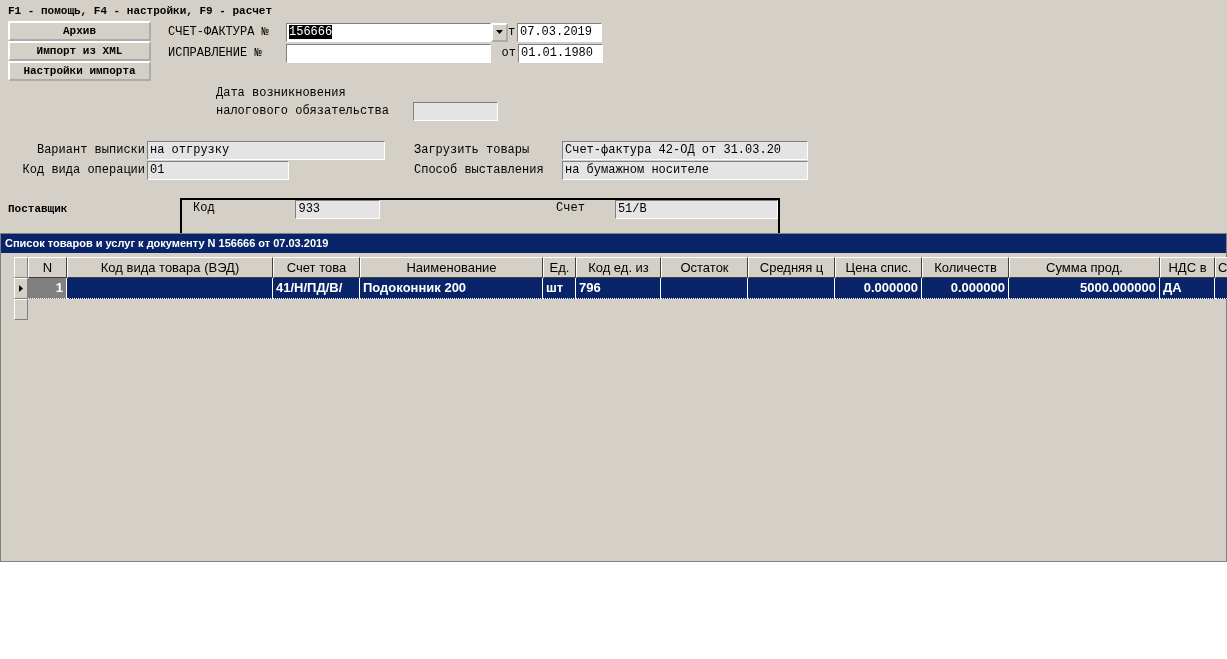 The width and height of the screenshot is (1227, 659). What do you see at coordinates (479, 170) in the screenshot?
I see `field-label: Способ выставления` at bounding box center [479, 170].